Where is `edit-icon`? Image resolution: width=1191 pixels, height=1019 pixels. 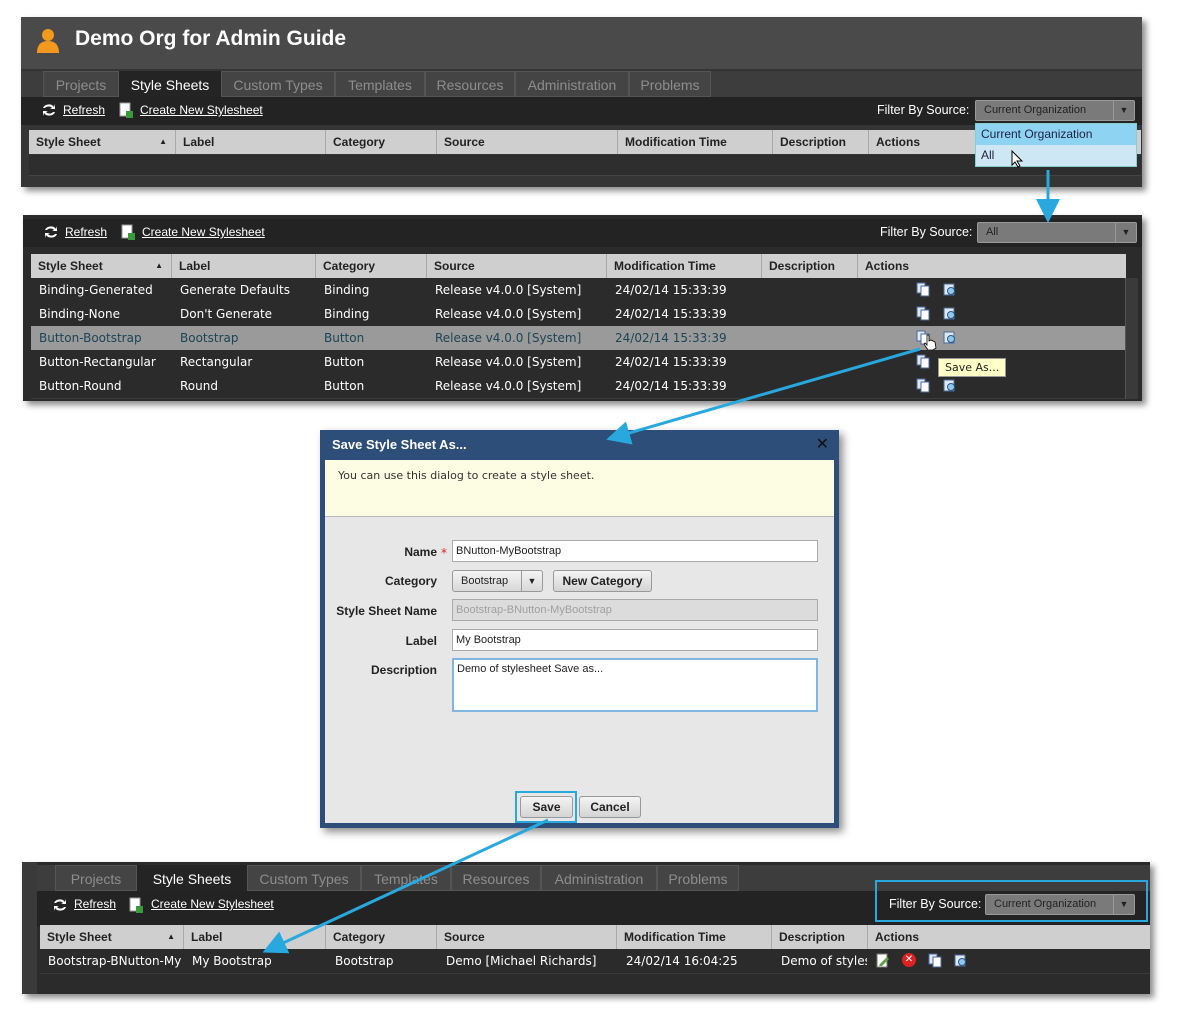
edit-icon is located at coordinates (883, 960).